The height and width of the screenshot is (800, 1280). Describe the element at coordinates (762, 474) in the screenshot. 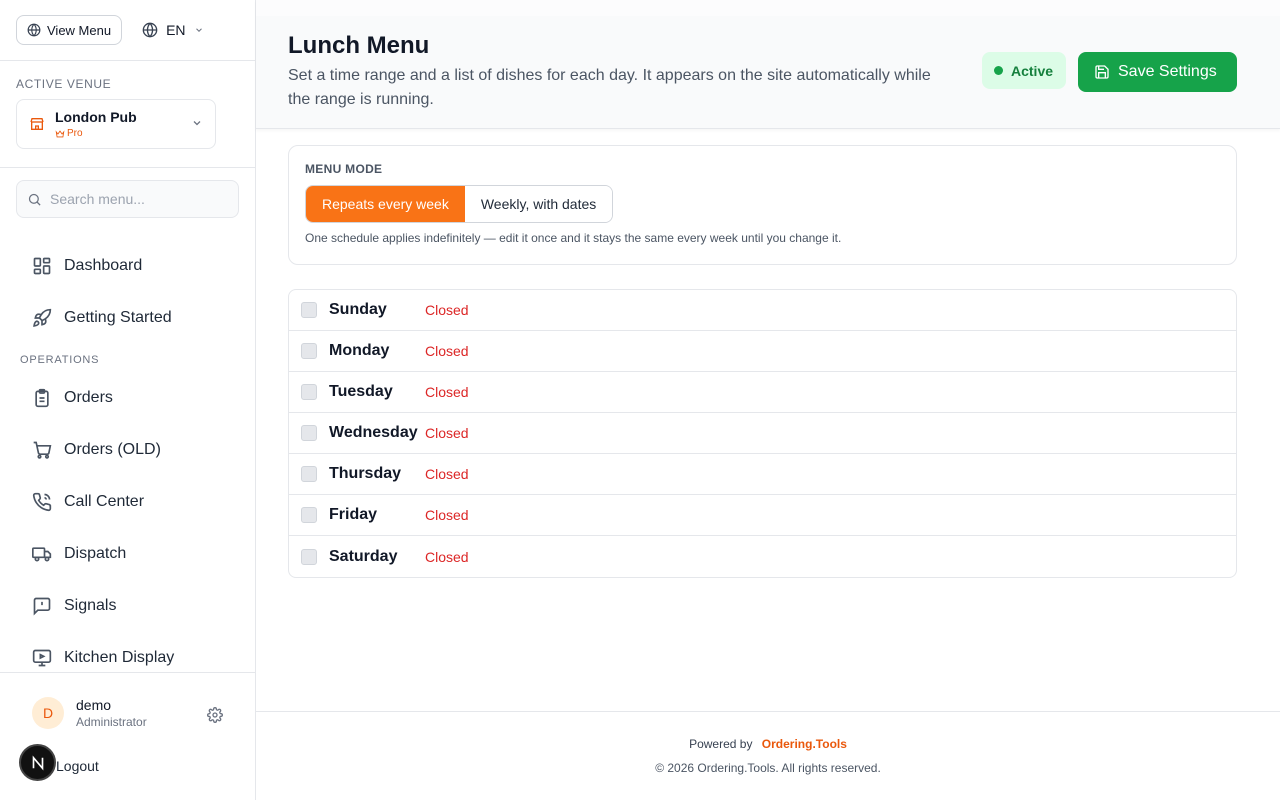

I see `day-row-thursday: Thursday Closed` at that location.